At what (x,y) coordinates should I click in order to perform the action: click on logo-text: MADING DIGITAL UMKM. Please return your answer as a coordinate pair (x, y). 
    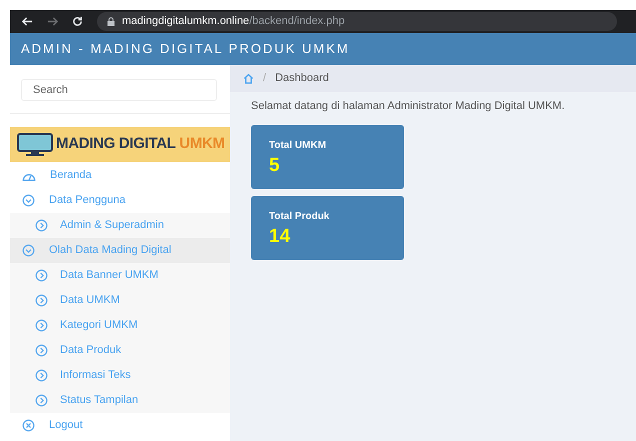
    Looking at the image, I should click on (140, 144).